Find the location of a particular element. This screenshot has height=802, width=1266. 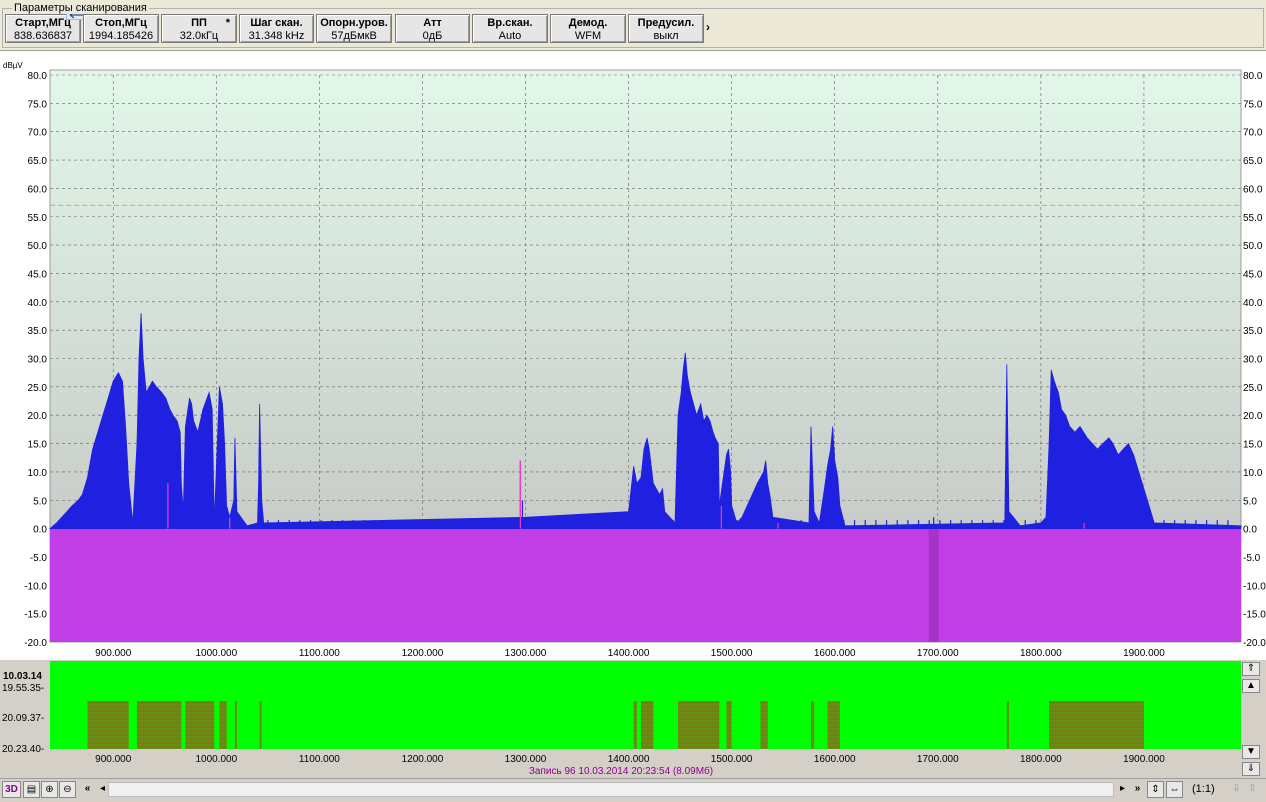

y-tick-label-right: 35.0 is located at coordinates (1253, 331).